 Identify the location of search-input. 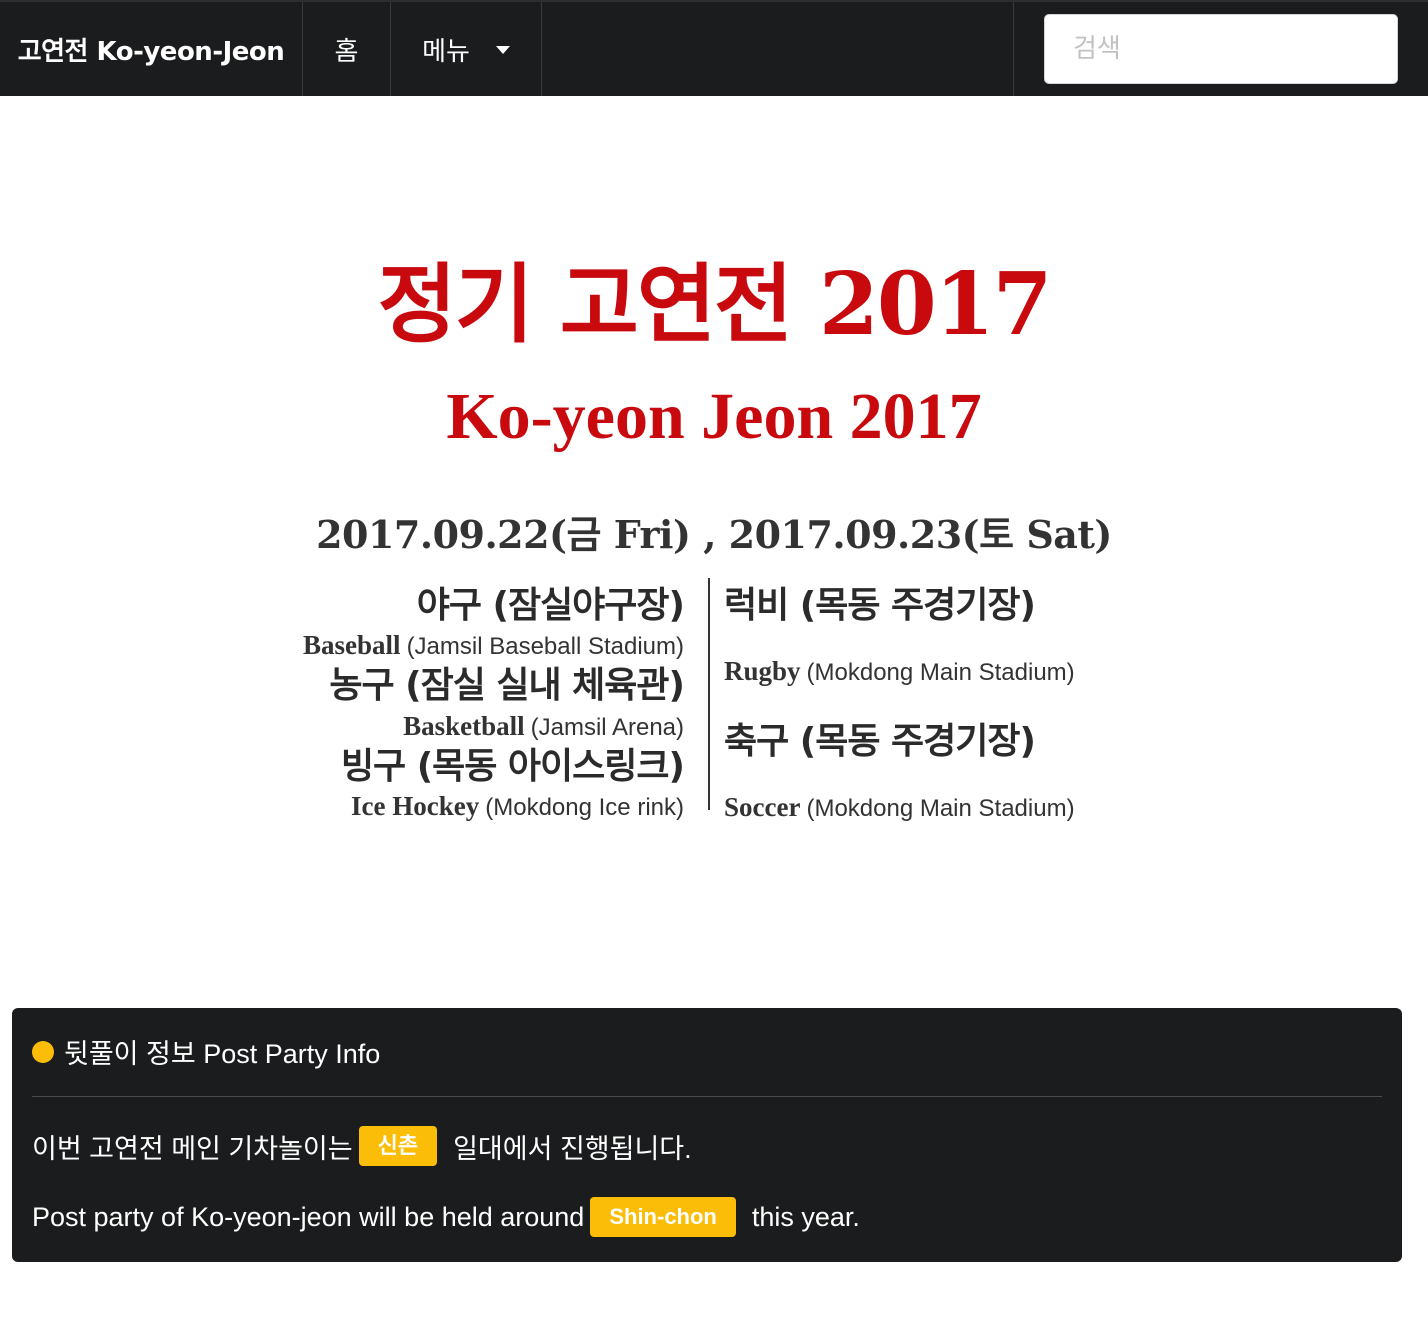
(1221, 49).